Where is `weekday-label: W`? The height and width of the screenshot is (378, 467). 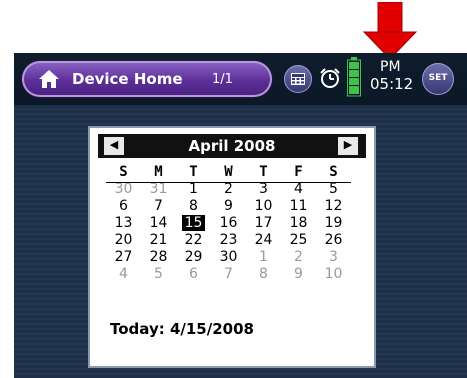
weekday-label: W is located at coordinates (228, 172).